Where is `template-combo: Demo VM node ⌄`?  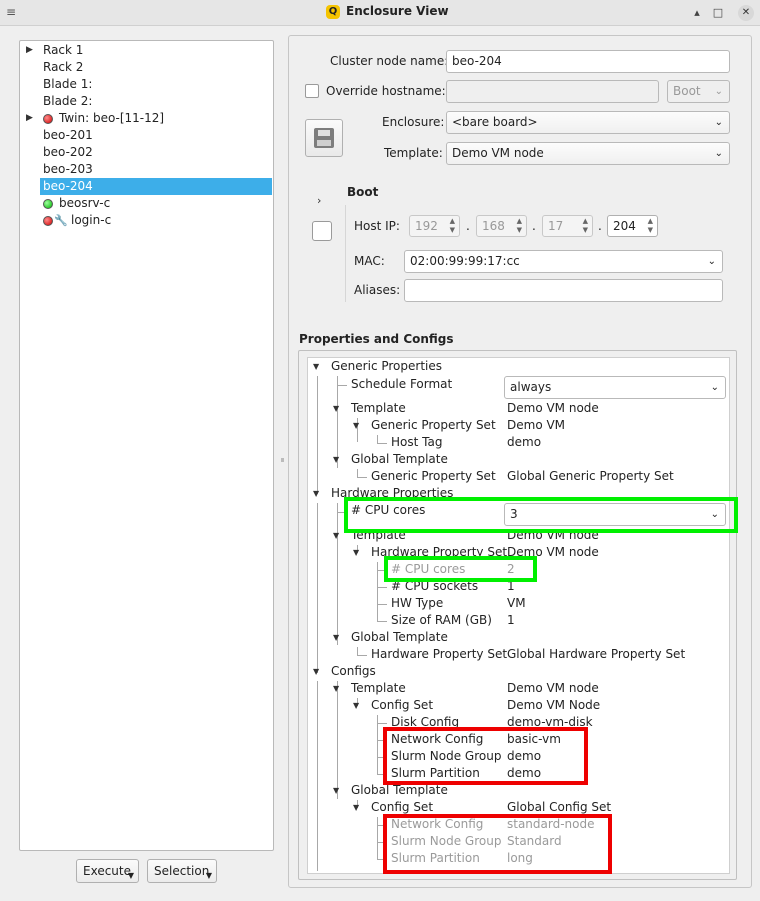
template-combo: Demo VM node ⌄ is located at coordinates (588, 153).